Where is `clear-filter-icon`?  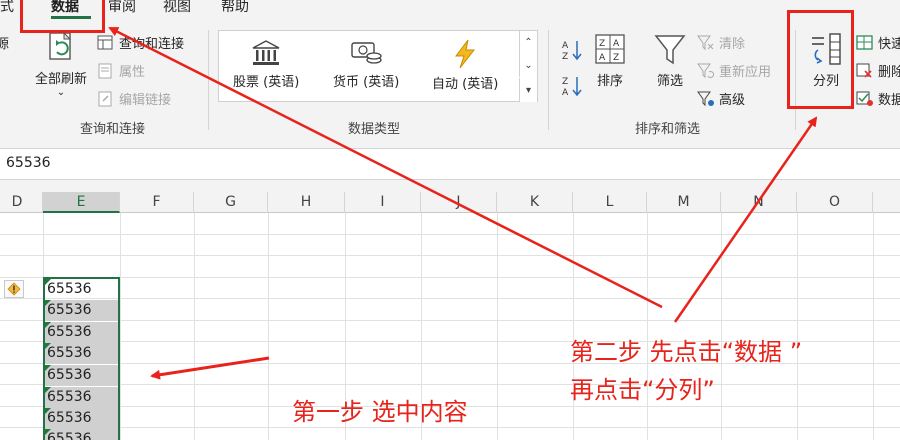 clear-filter-icon is located at coordinates (705, 42).